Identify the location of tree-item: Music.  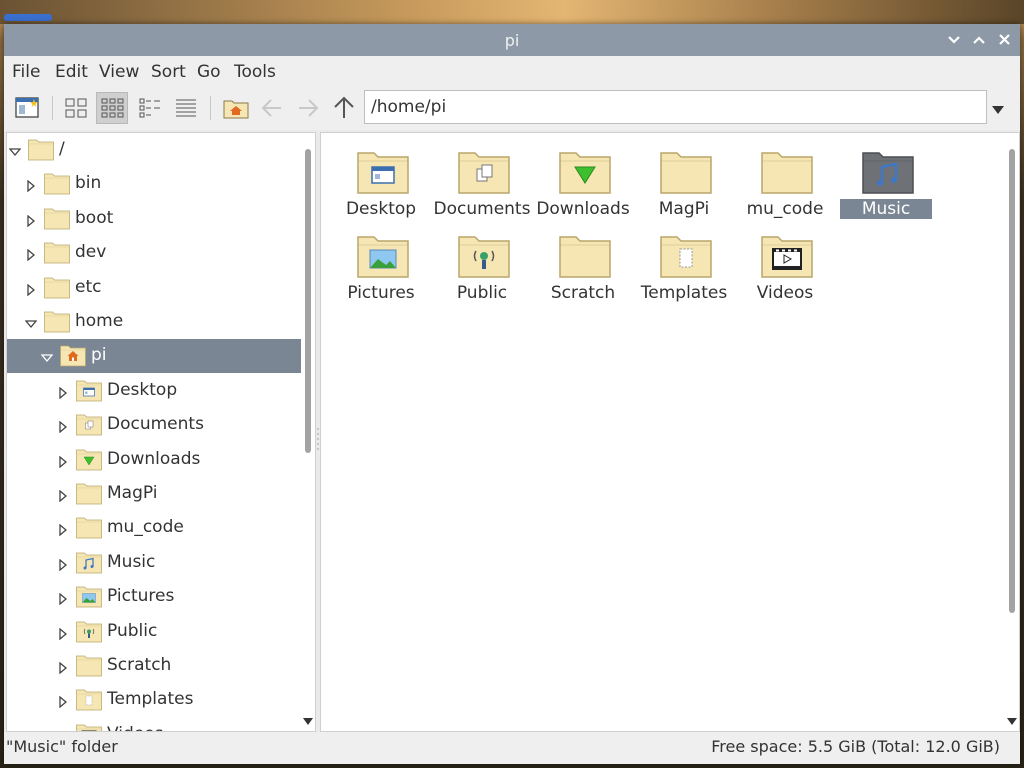
(154, 563).